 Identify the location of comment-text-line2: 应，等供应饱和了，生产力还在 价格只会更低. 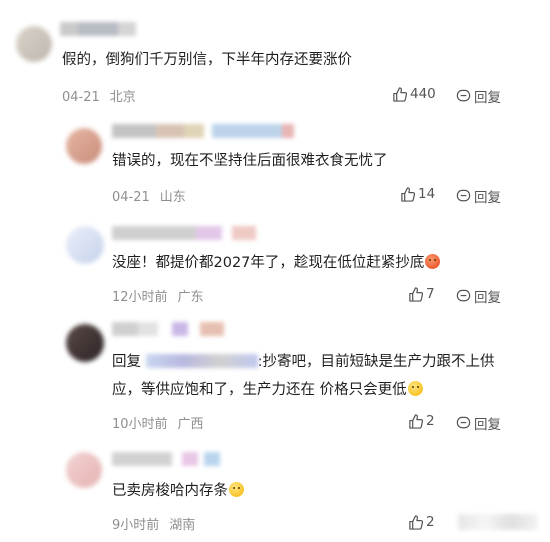
(259, 390).